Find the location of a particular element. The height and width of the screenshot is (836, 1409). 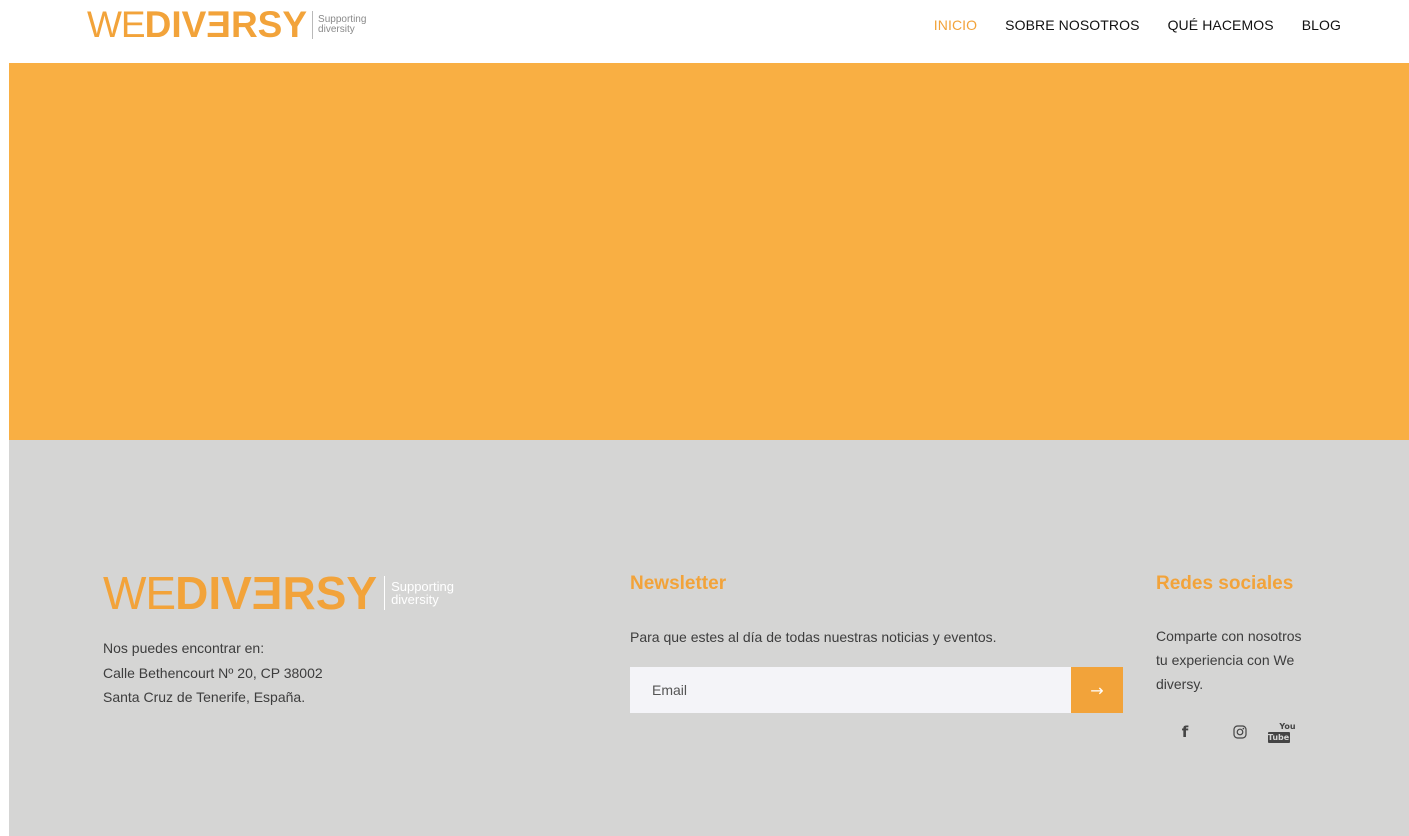

social-description-line-1: Comparte con nosotros is located at coordinates (1229, 636).